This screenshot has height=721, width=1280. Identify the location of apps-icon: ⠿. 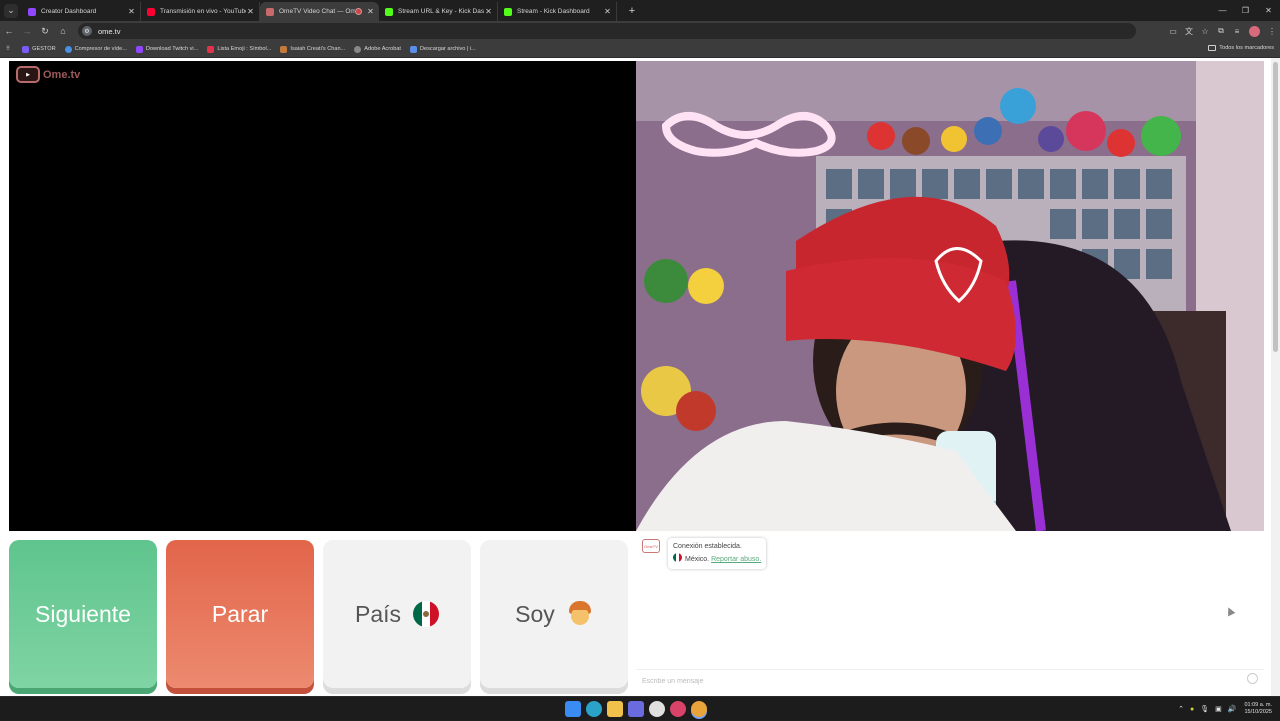
(8, 49).